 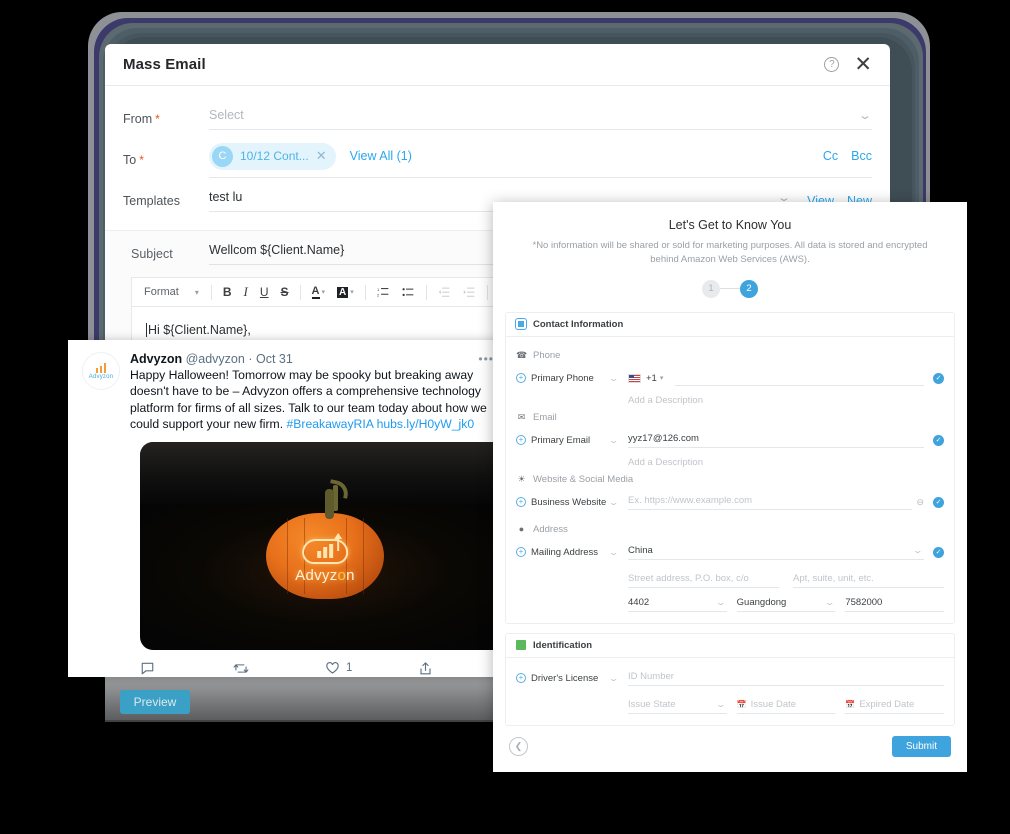 What do you see at coordinates (146, 330) in the screenshot?
I see `text-caret` at bounding box center [146, 330].